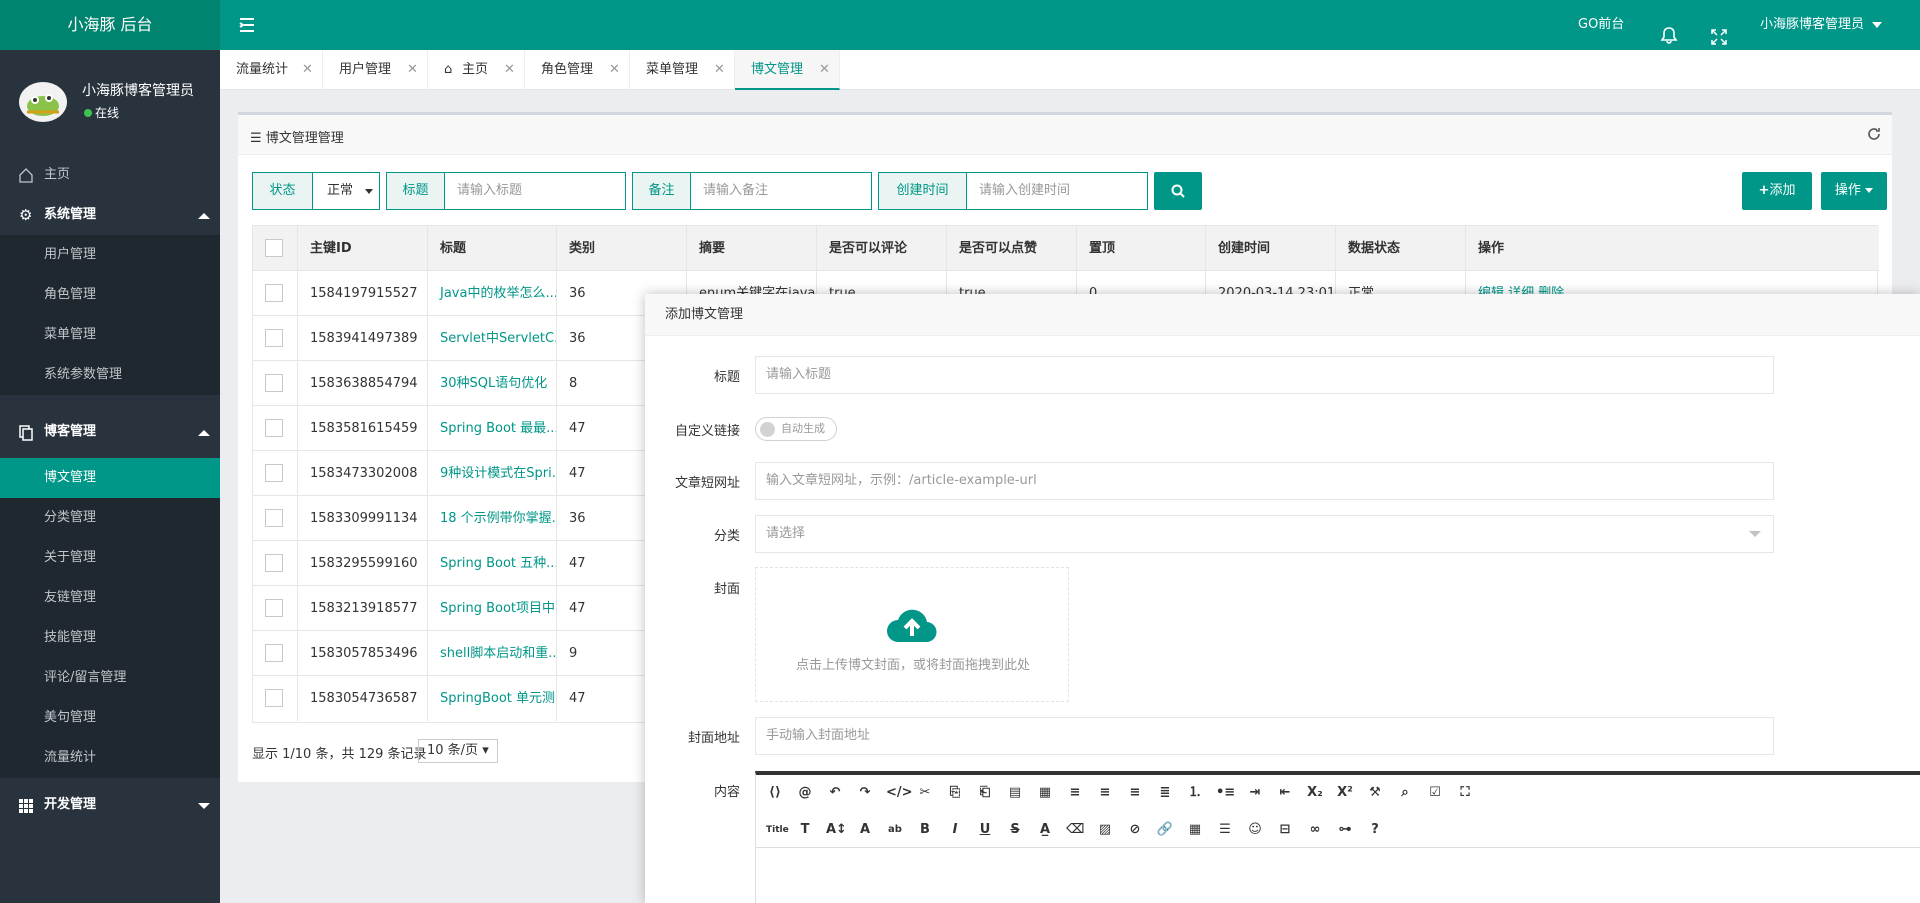 The width and height of the screenshot is (1920, 903). What do you see at coordinates (1015, 793) in the screenshot?
I see `paste-plain-icon: ▤` at bounding box center [1015, 793].